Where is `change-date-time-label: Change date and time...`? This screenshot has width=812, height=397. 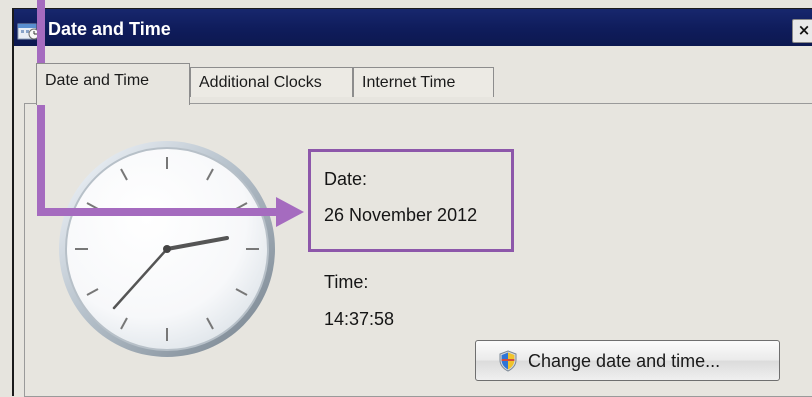 change-date-time-label: Change date and time... is located at coordinates (624, 361).